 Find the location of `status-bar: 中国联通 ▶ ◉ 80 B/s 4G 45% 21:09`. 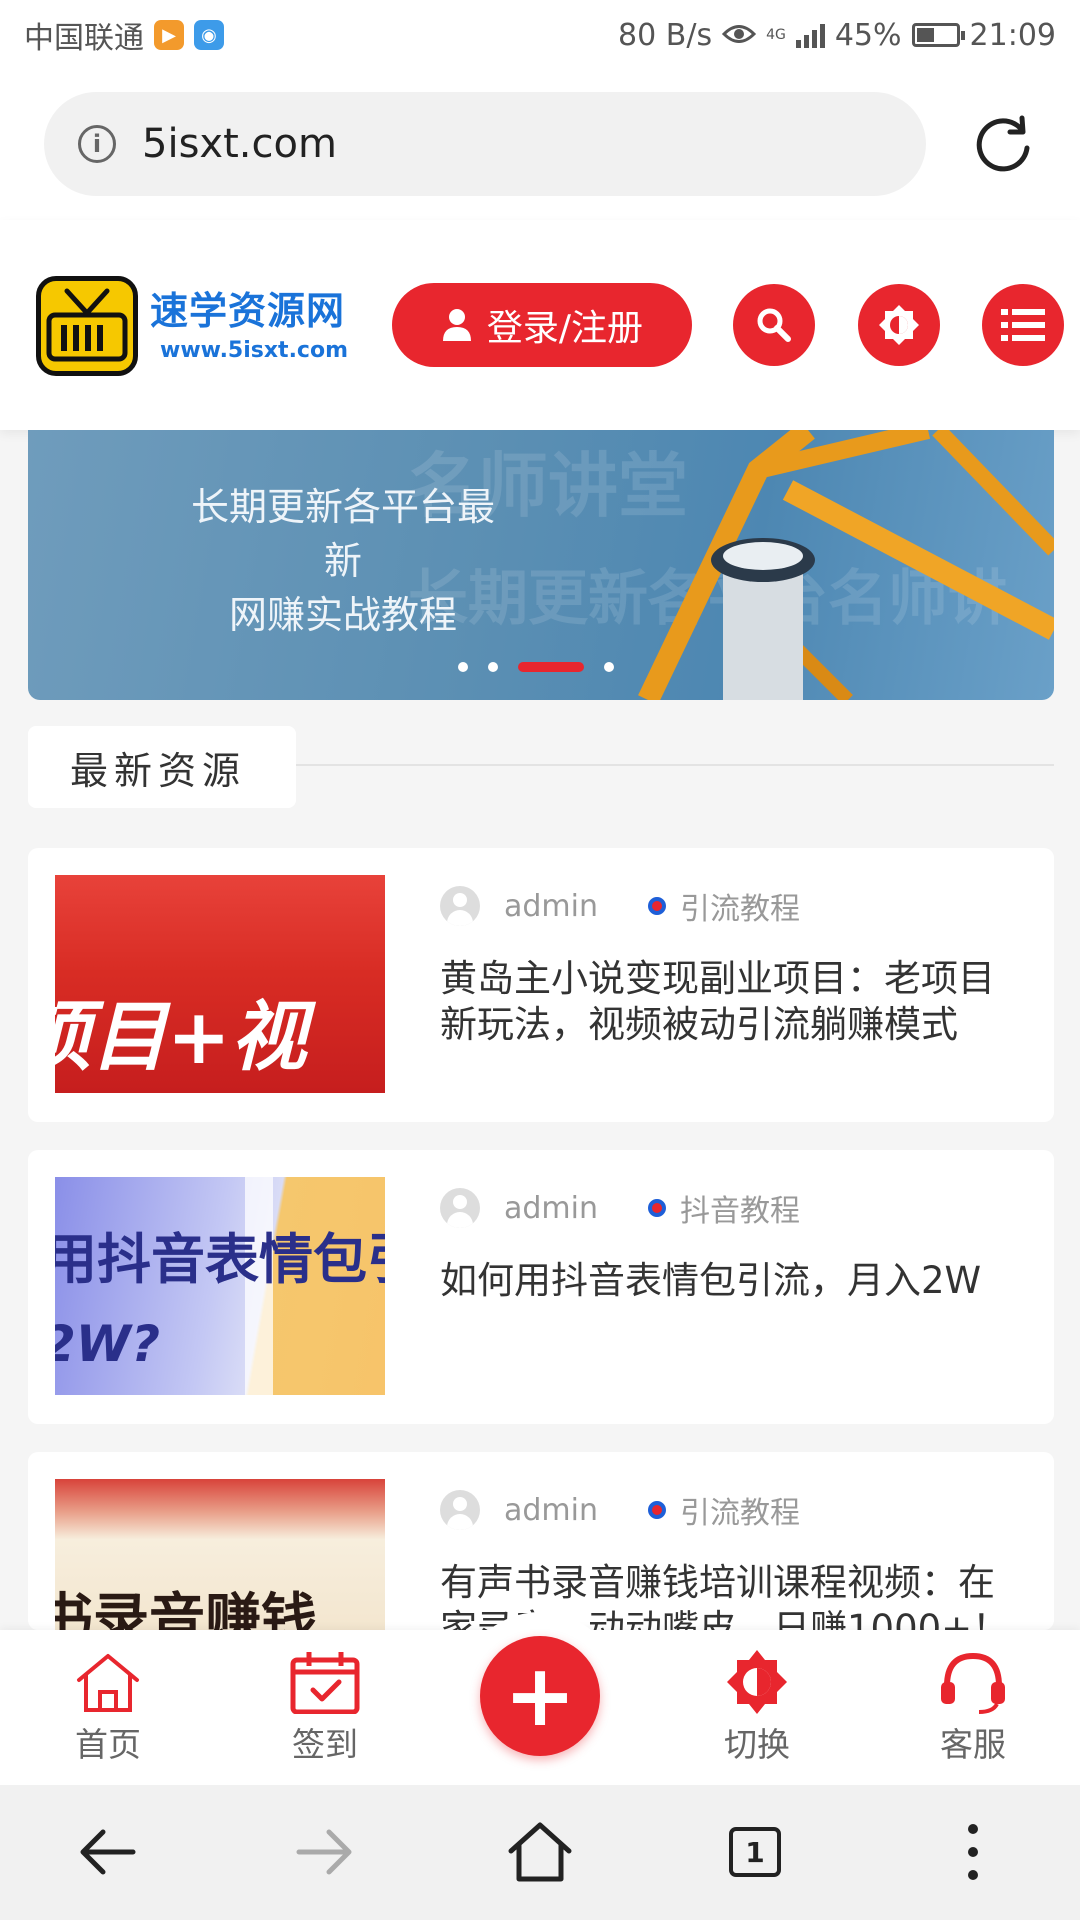

status-bar: 中国联通 ▶ ◉ 80 B/s 4G 45% 21:09 is located at coordinates (540, 35).